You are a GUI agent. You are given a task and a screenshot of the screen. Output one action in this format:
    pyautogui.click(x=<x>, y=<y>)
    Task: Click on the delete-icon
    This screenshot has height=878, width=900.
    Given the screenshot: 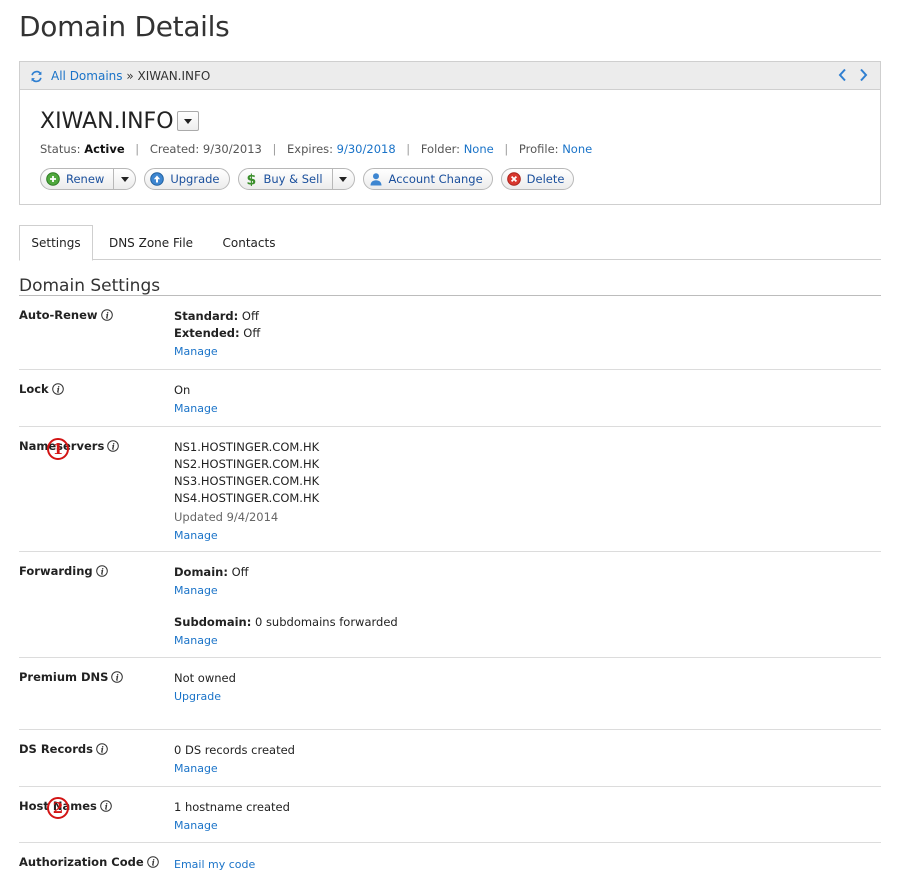 What is the action you would take?
    pyautogui.click(x=513, y=179)
    